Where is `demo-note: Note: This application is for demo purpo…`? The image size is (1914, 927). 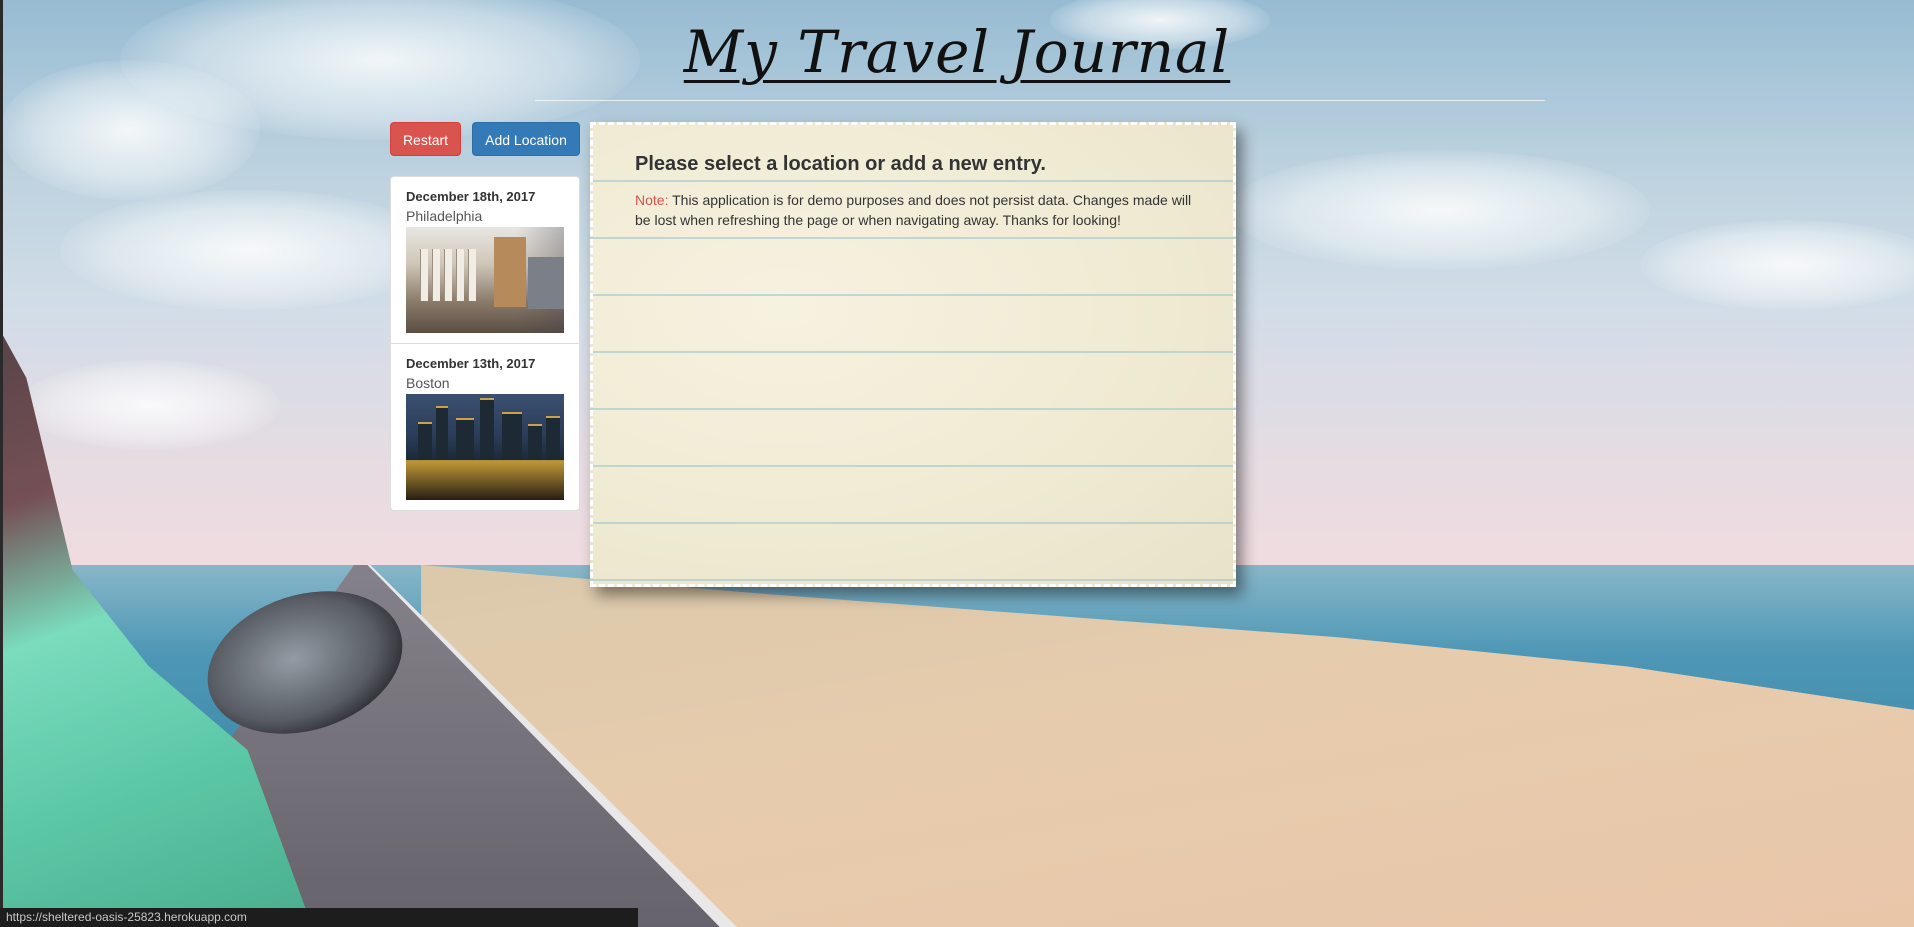
demo-note: Note: This application is for demo purpo… is located at coordinates (915, 210).